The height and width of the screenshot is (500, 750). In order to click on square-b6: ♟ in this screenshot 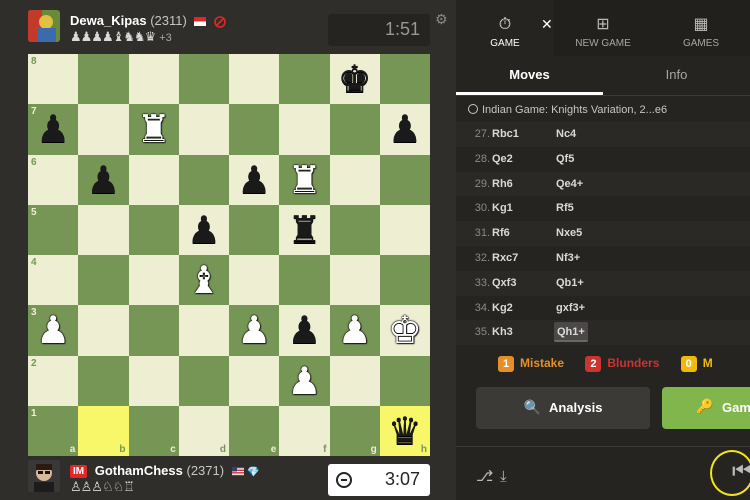, I will do `click(103, 179)`.